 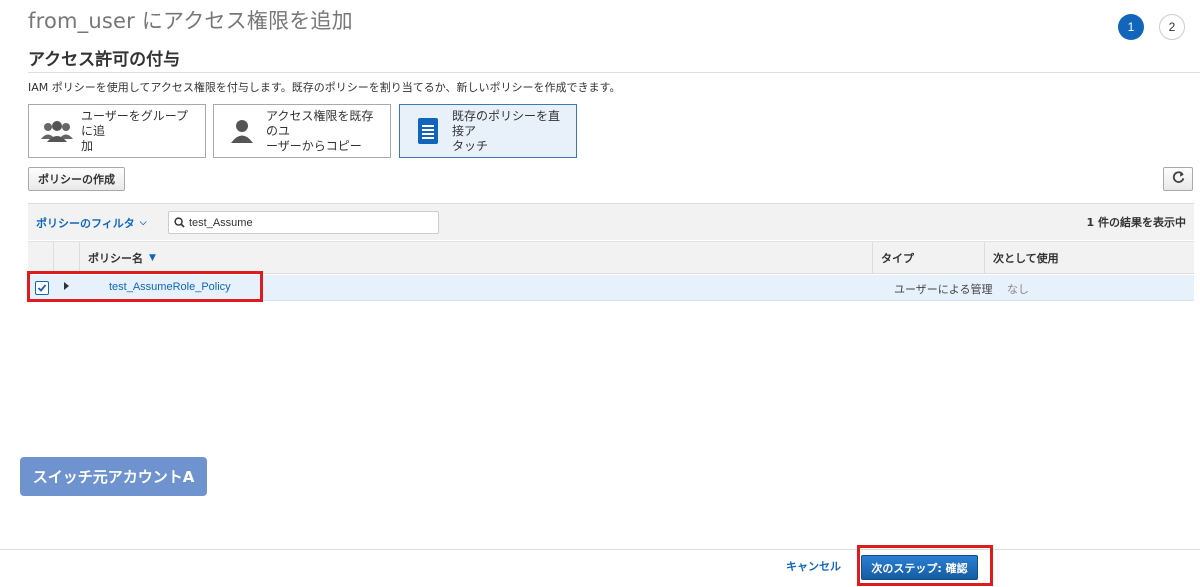 What do you see at coordinates (1131, 27) in the screenshot?
I see `step-indicator-1: 1` at bounding box center [1131, 27].